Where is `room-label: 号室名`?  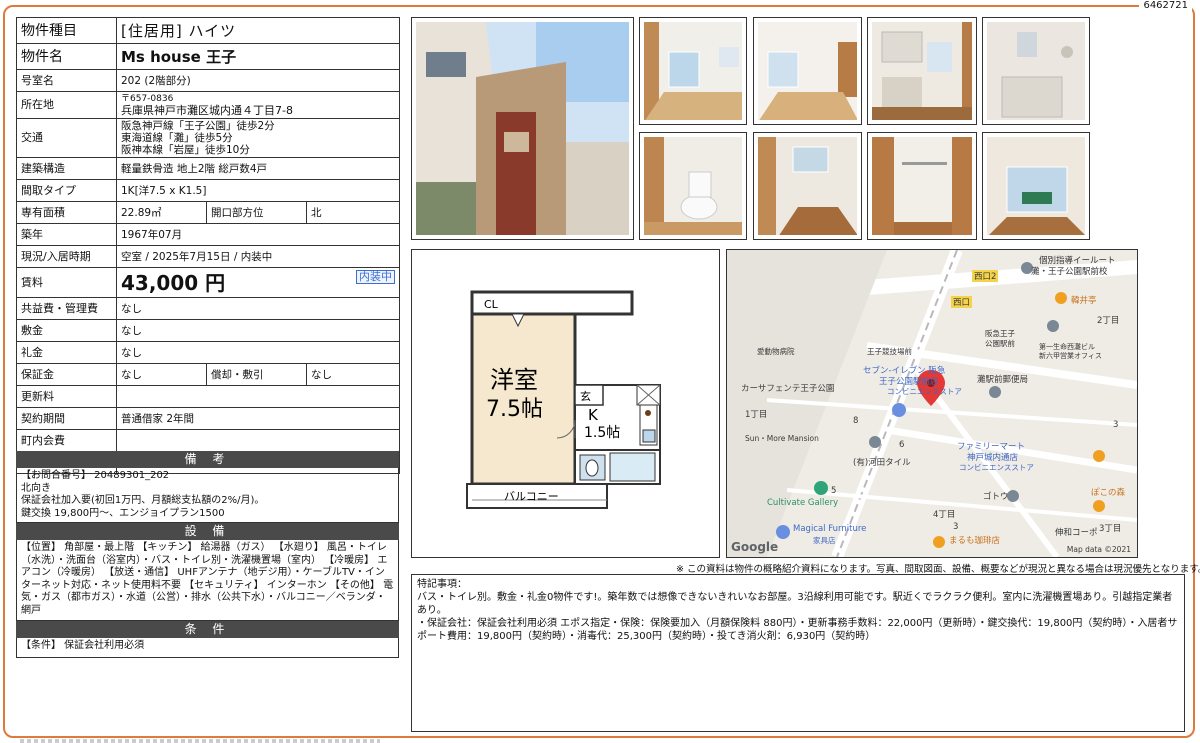
room-label: 号室名 is located at coordinates (66, 80).